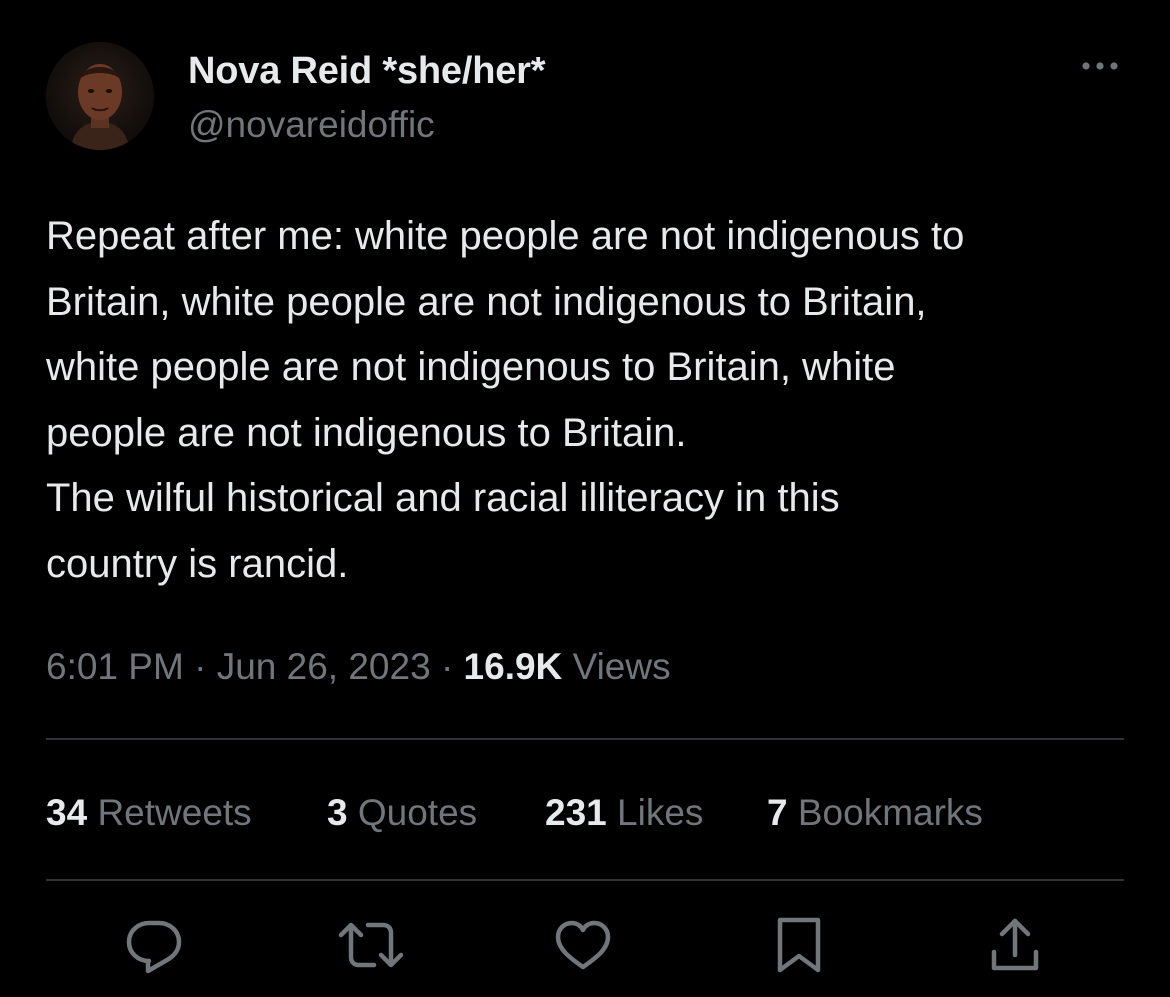 The width and height of the screenshot is (1170, 997). Describe the element at coordinates (174, 812) in the screenshot. I see `retweets-label: Retweets` at that location.